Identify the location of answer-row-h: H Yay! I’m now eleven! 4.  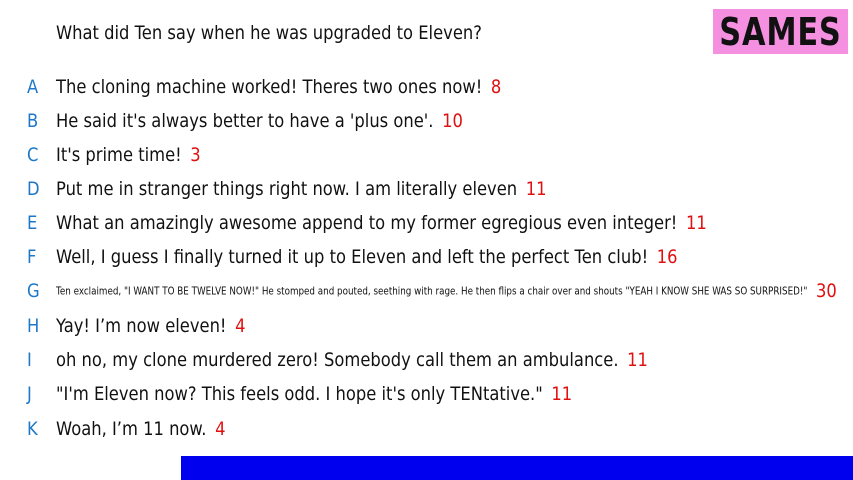
(426, 326).